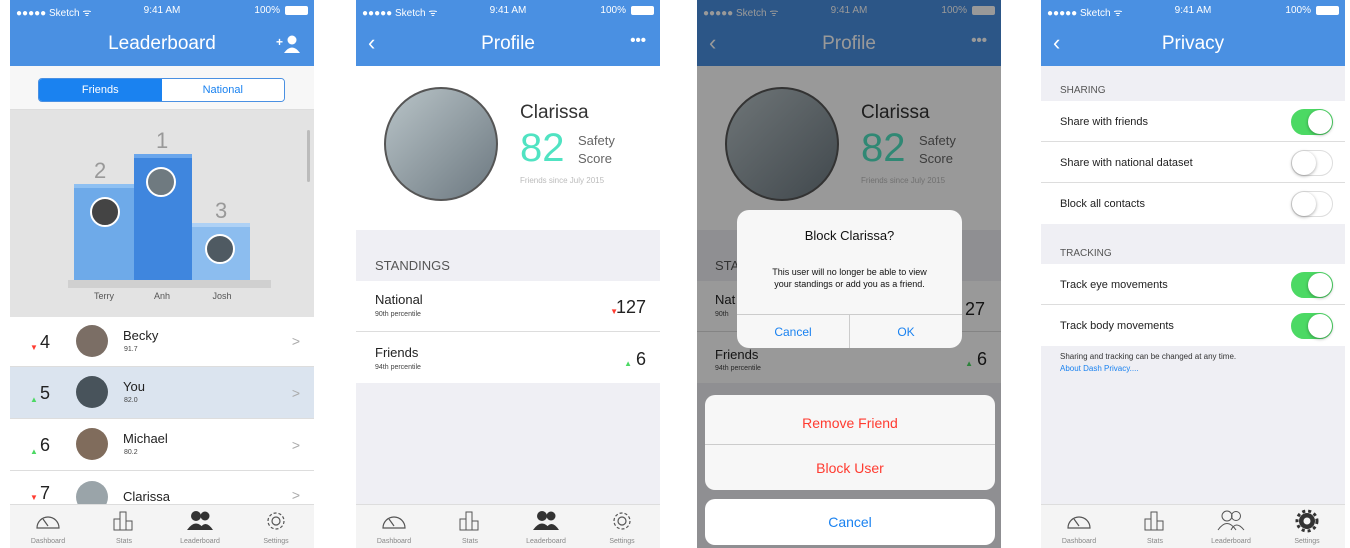  Describe the element at coordinates (308, 156) in the screenshot. I see `scroll-indicator` at that location.